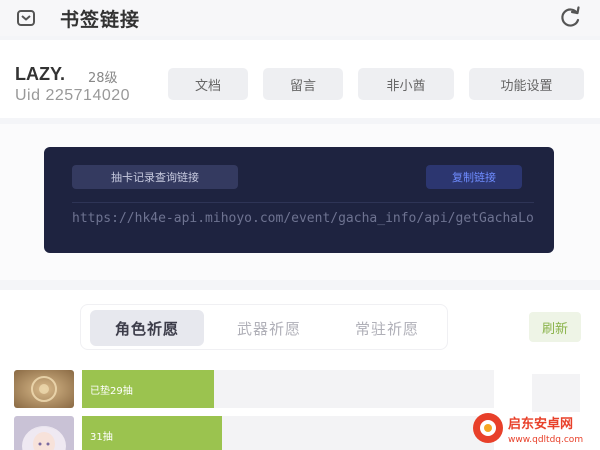 This screenshot has width=600, height=450. What do you see at coordinates (303, 84) in the screenshot?
I see `message-button: 留言` at bounding box center [303, 84].